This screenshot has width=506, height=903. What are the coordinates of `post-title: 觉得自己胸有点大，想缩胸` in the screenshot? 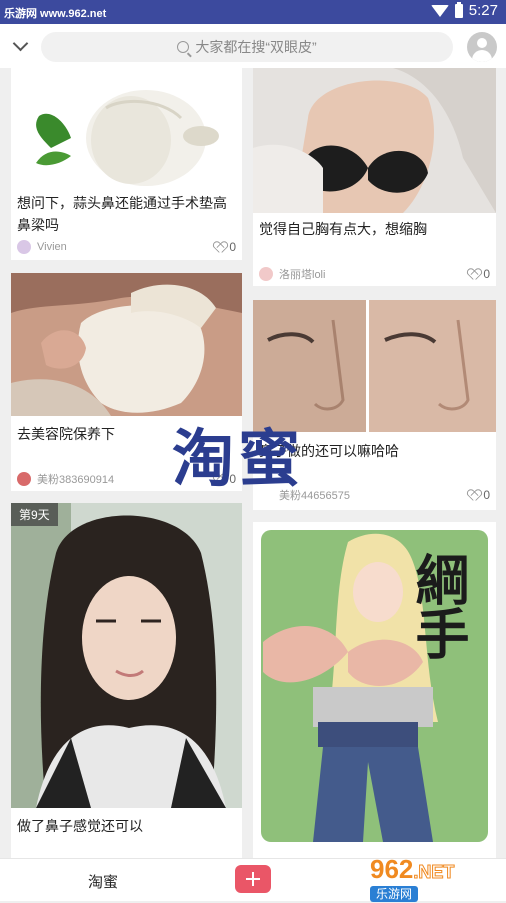 It's located at (343, 229).